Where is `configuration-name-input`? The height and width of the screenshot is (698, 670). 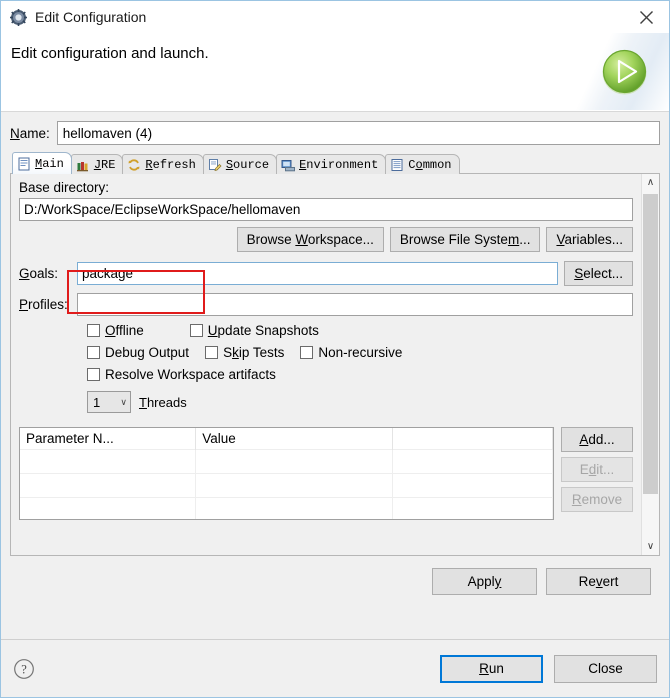
configuration-name-input is located at coordinates (358, 133).